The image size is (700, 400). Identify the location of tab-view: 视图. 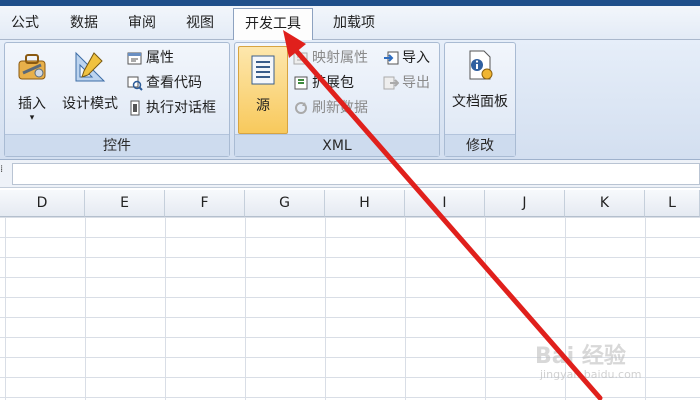
(200, 24).